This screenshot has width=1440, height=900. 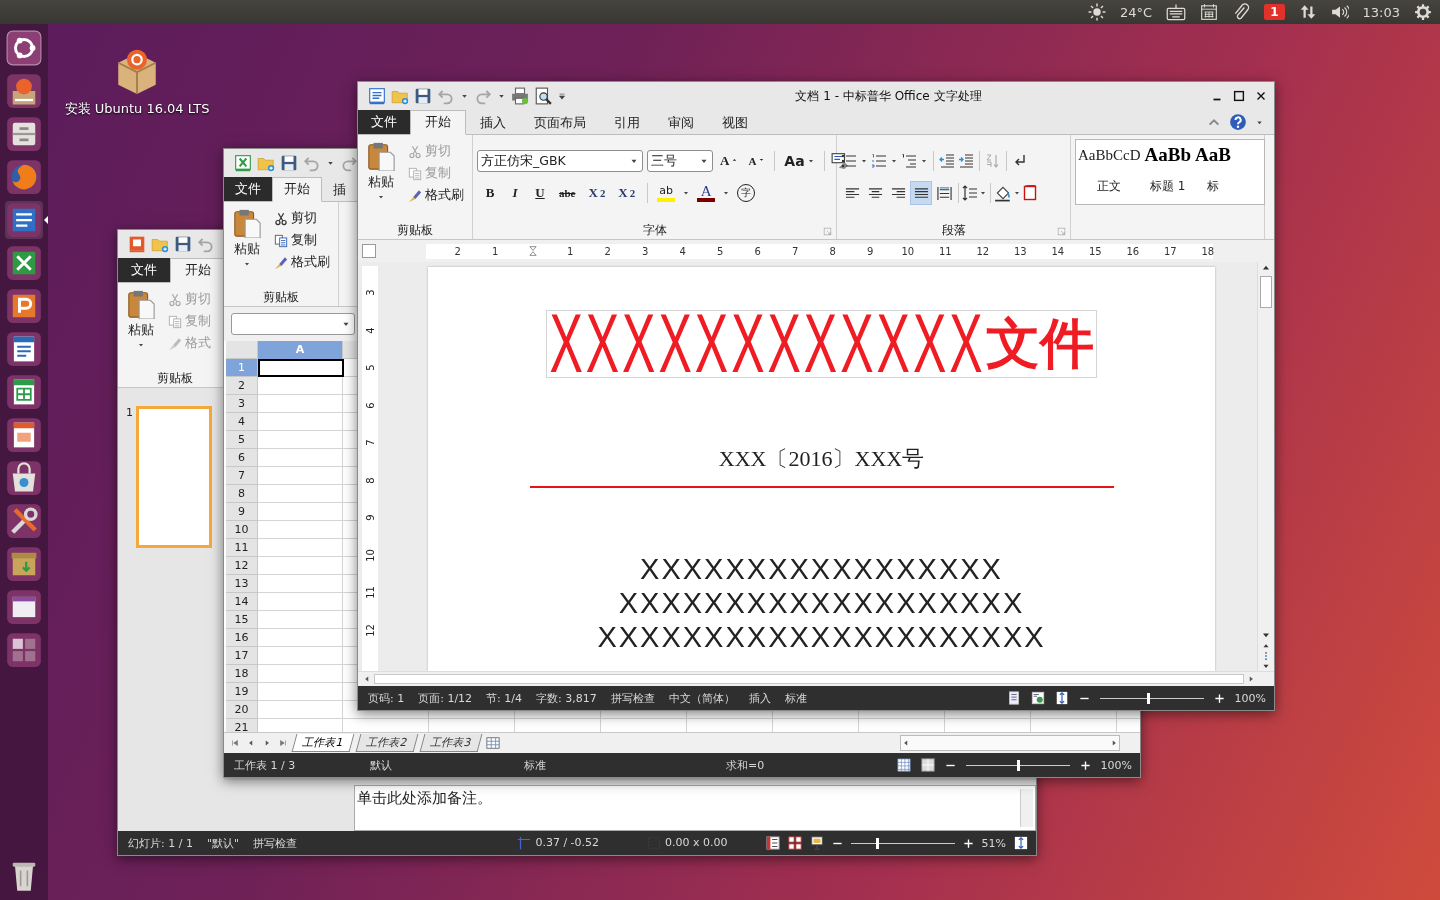 What do you see at coordinates (334, 190) in the screenshot?
I see `ribbon-tab: 插` at bounding box center [334, 190].